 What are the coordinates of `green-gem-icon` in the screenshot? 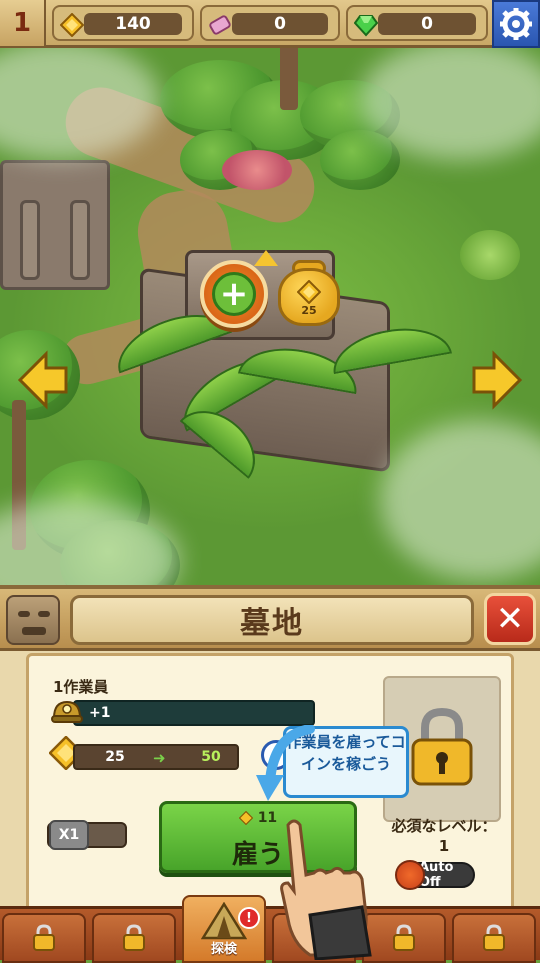 It's located at (366, 26).